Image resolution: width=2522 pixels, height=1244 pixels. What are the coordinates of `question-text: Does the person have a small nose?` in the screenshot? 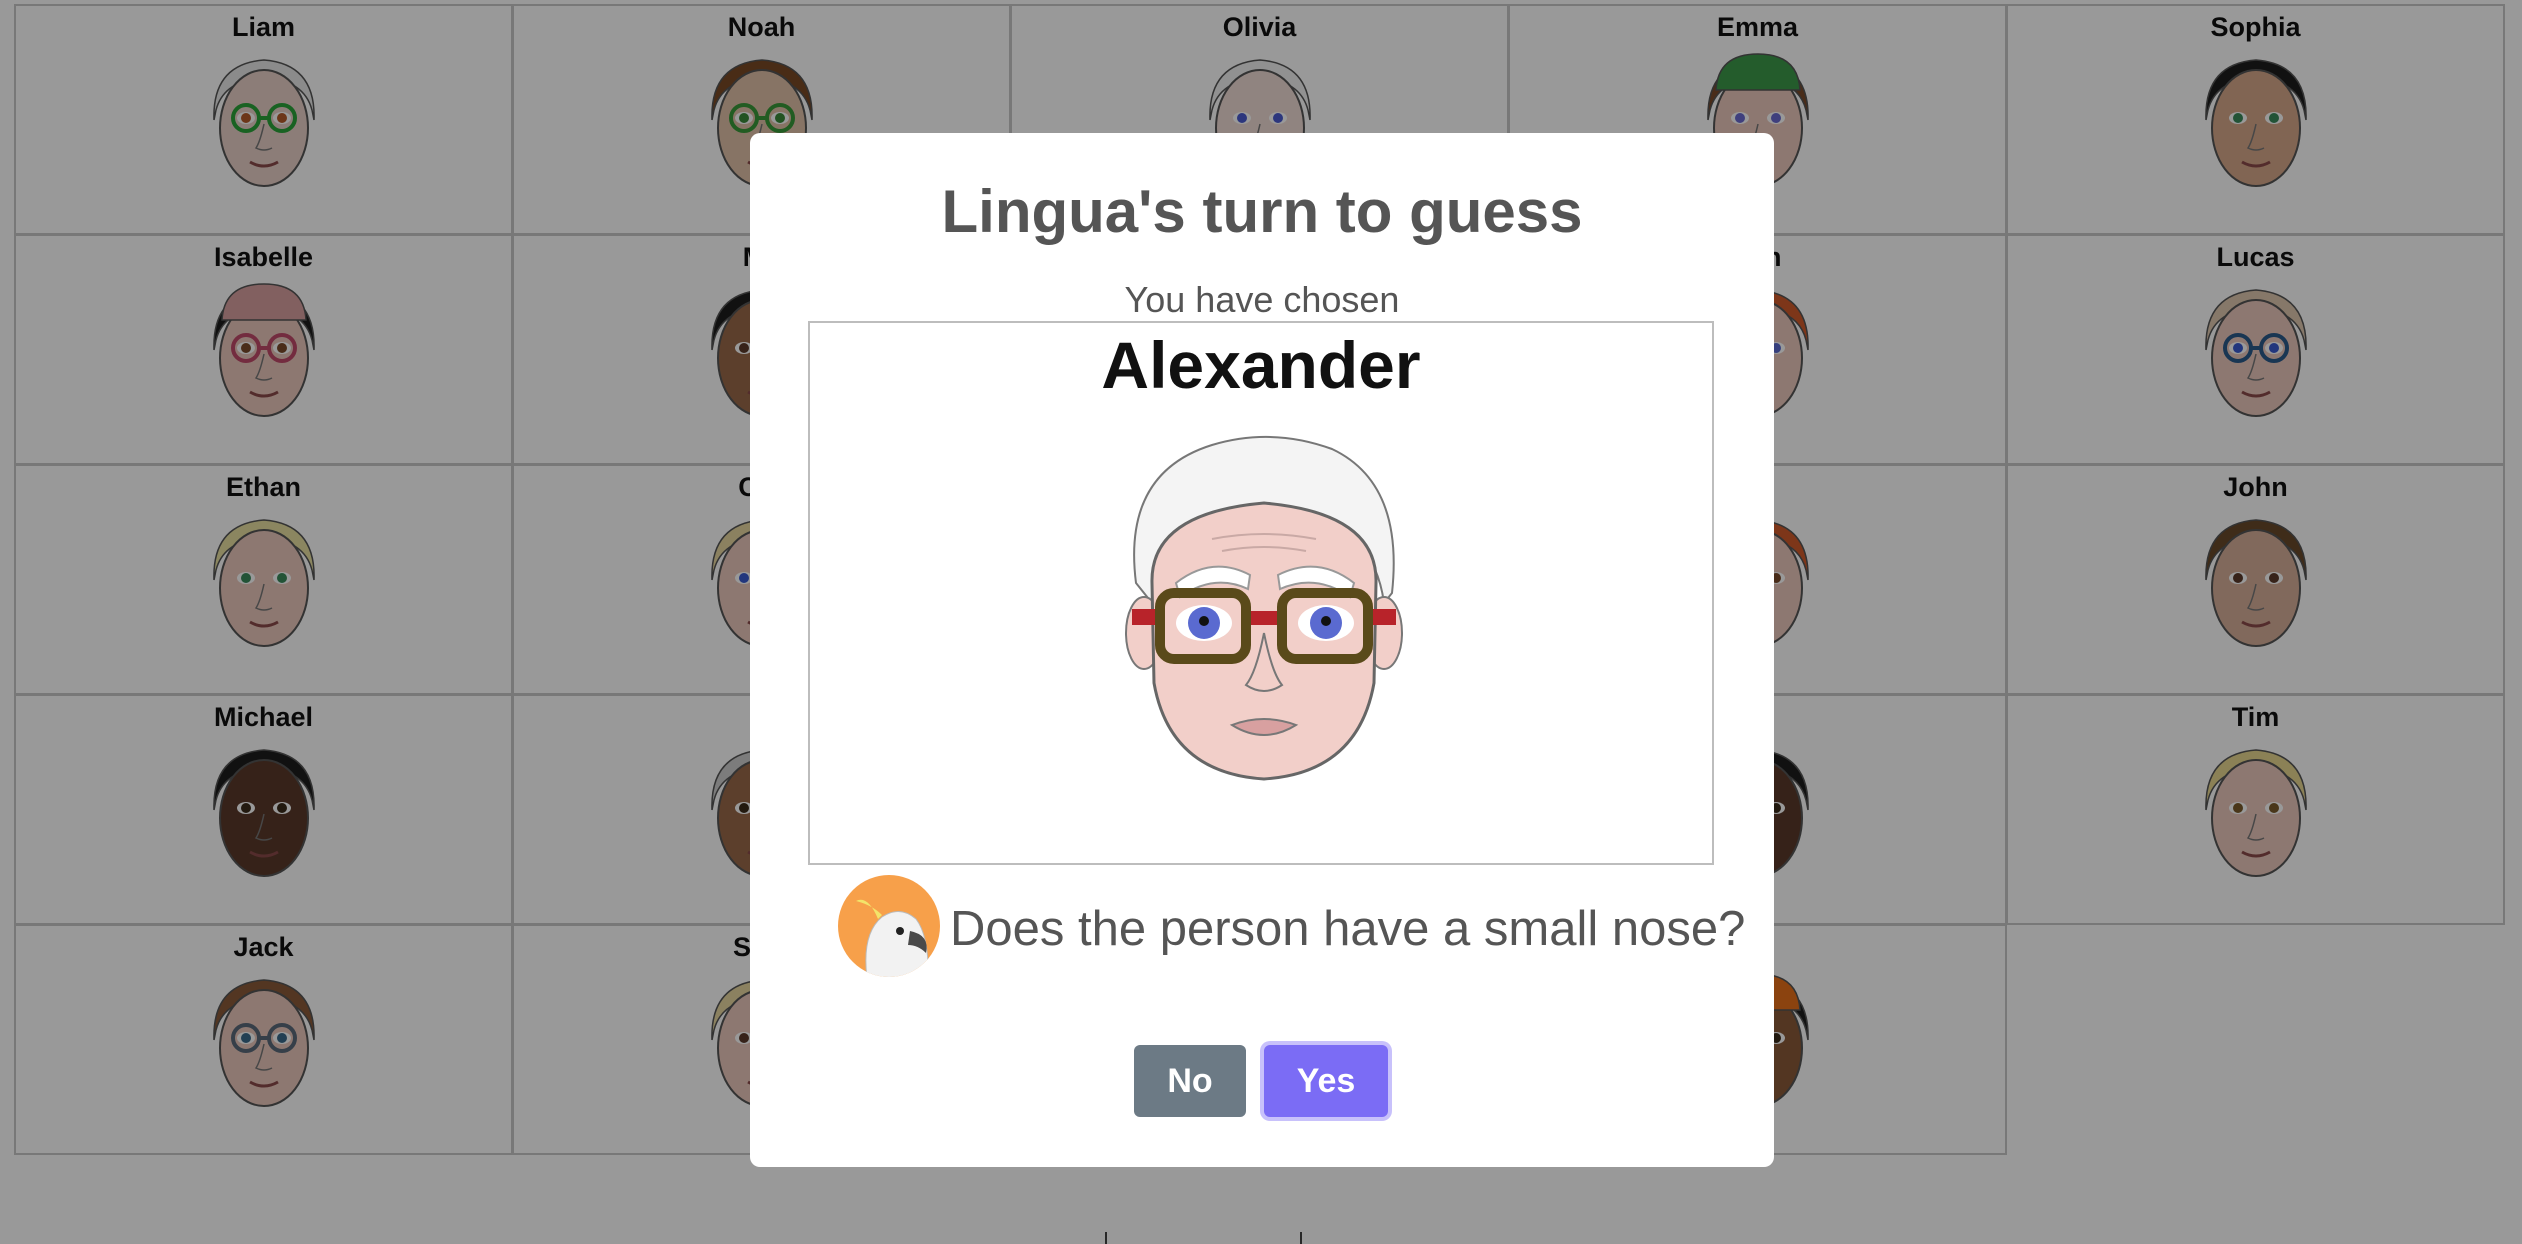 It's located at (1348, 929).